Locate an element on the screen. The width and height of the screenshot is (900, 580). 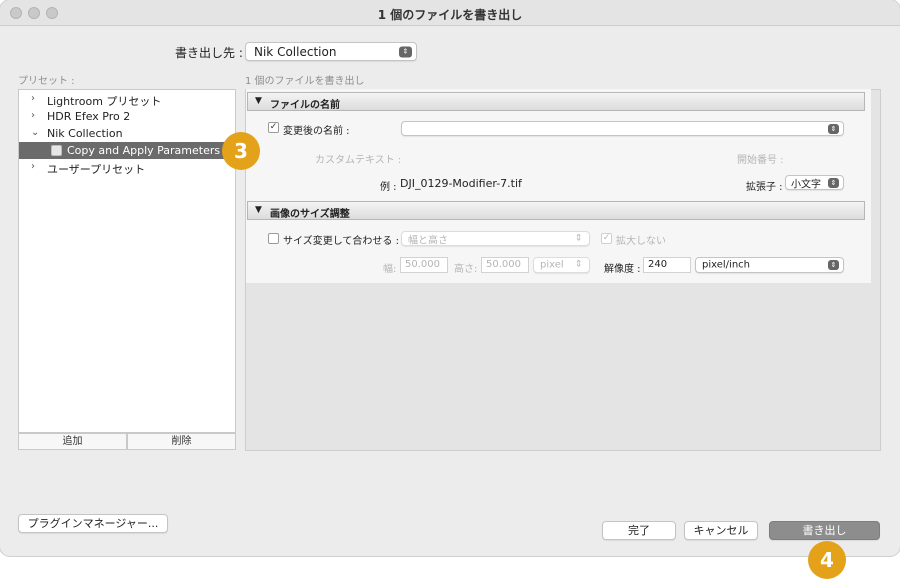
preset-label: Nik Collection is located at coordinates (85, 133).